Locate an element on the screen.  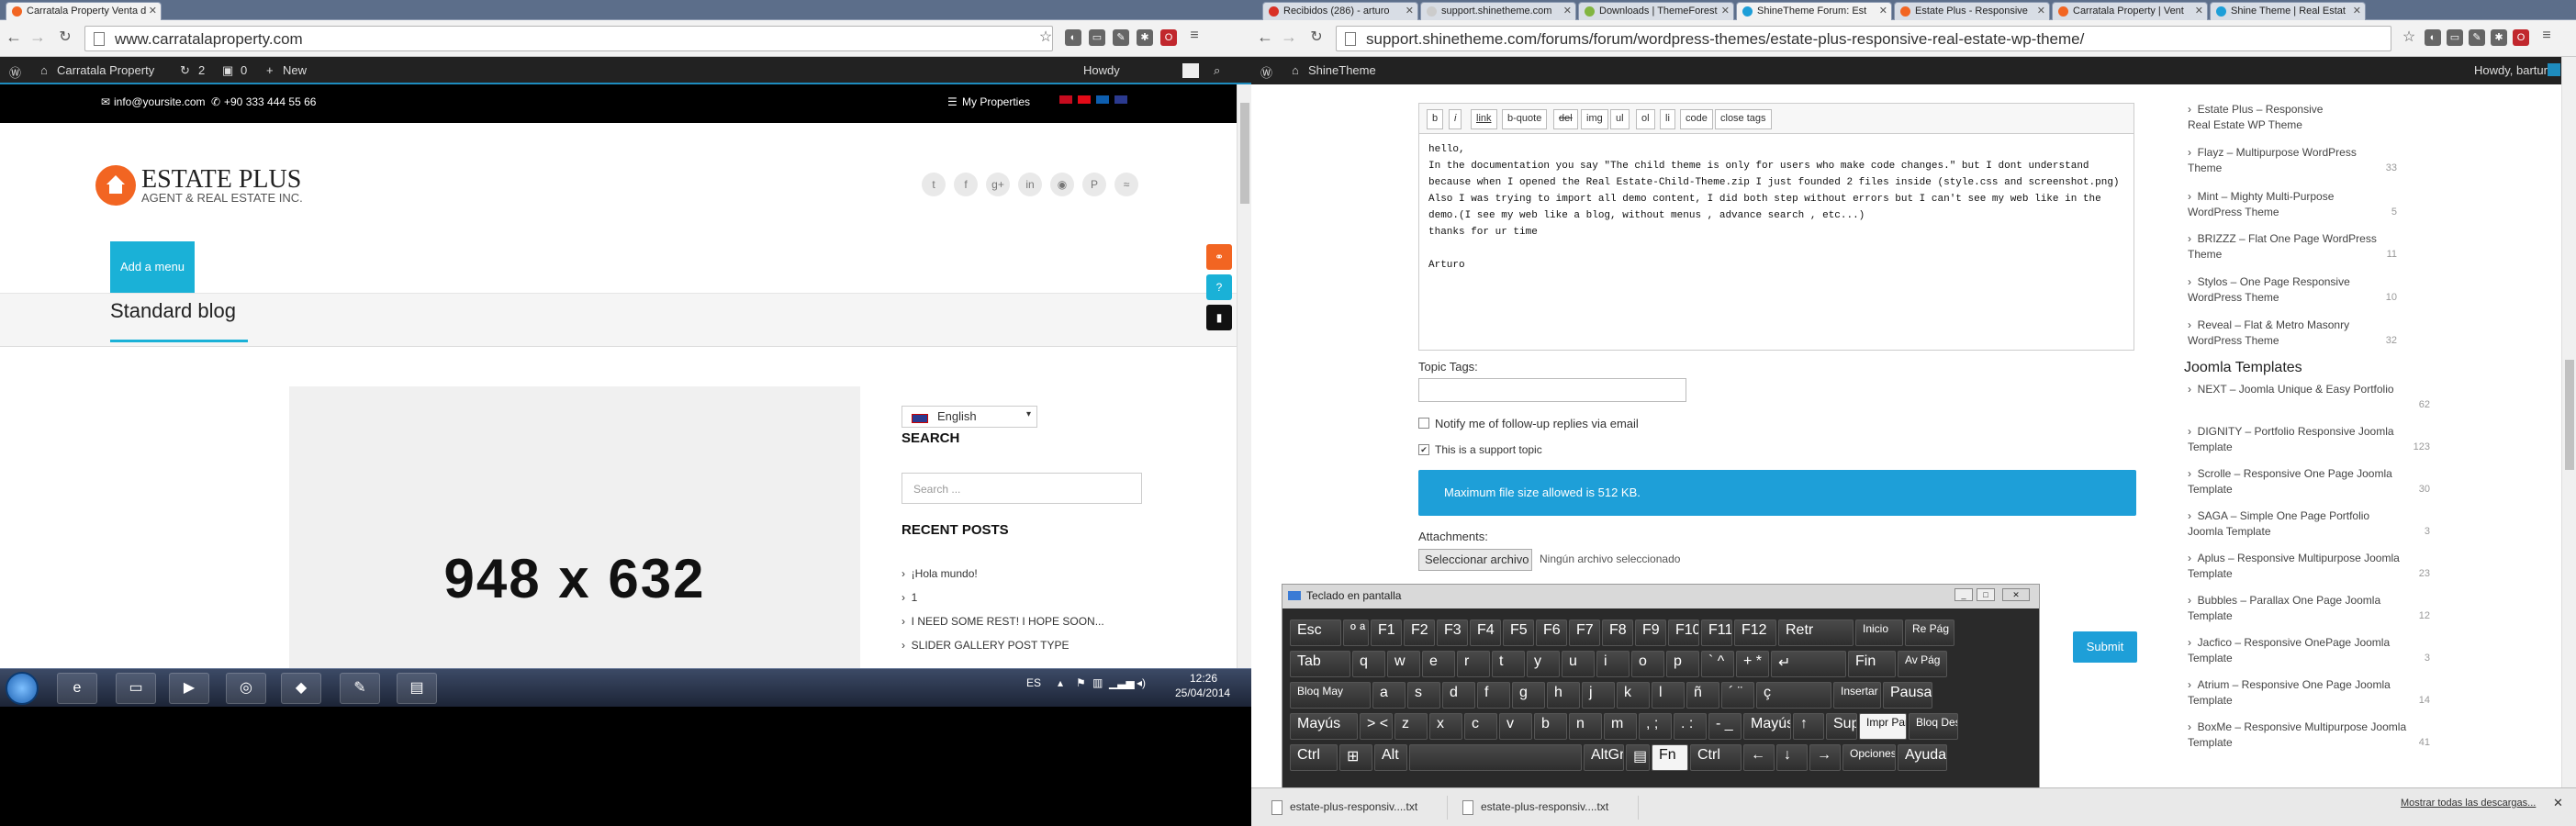
wordpress-icon: Ⓦ is located at coordinates (1266, 72).